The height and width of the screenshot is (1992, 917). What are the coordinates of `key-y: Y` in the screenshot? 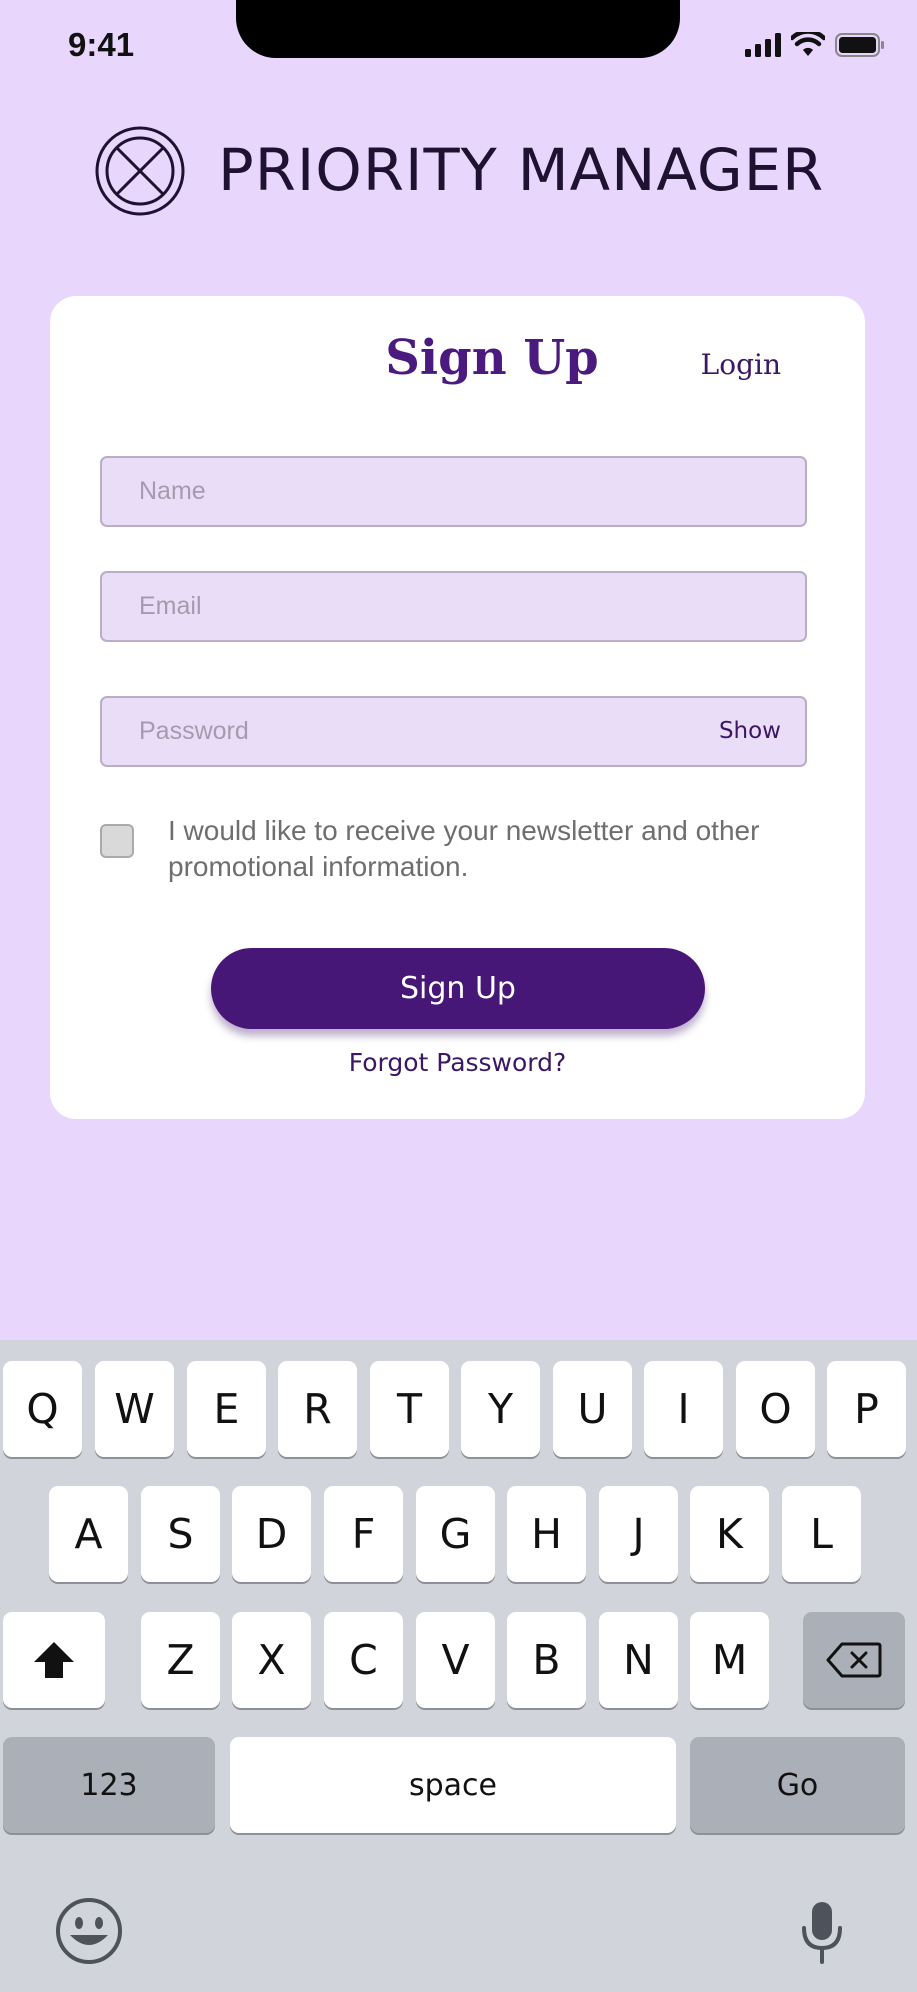 It's located at (500, 1409).